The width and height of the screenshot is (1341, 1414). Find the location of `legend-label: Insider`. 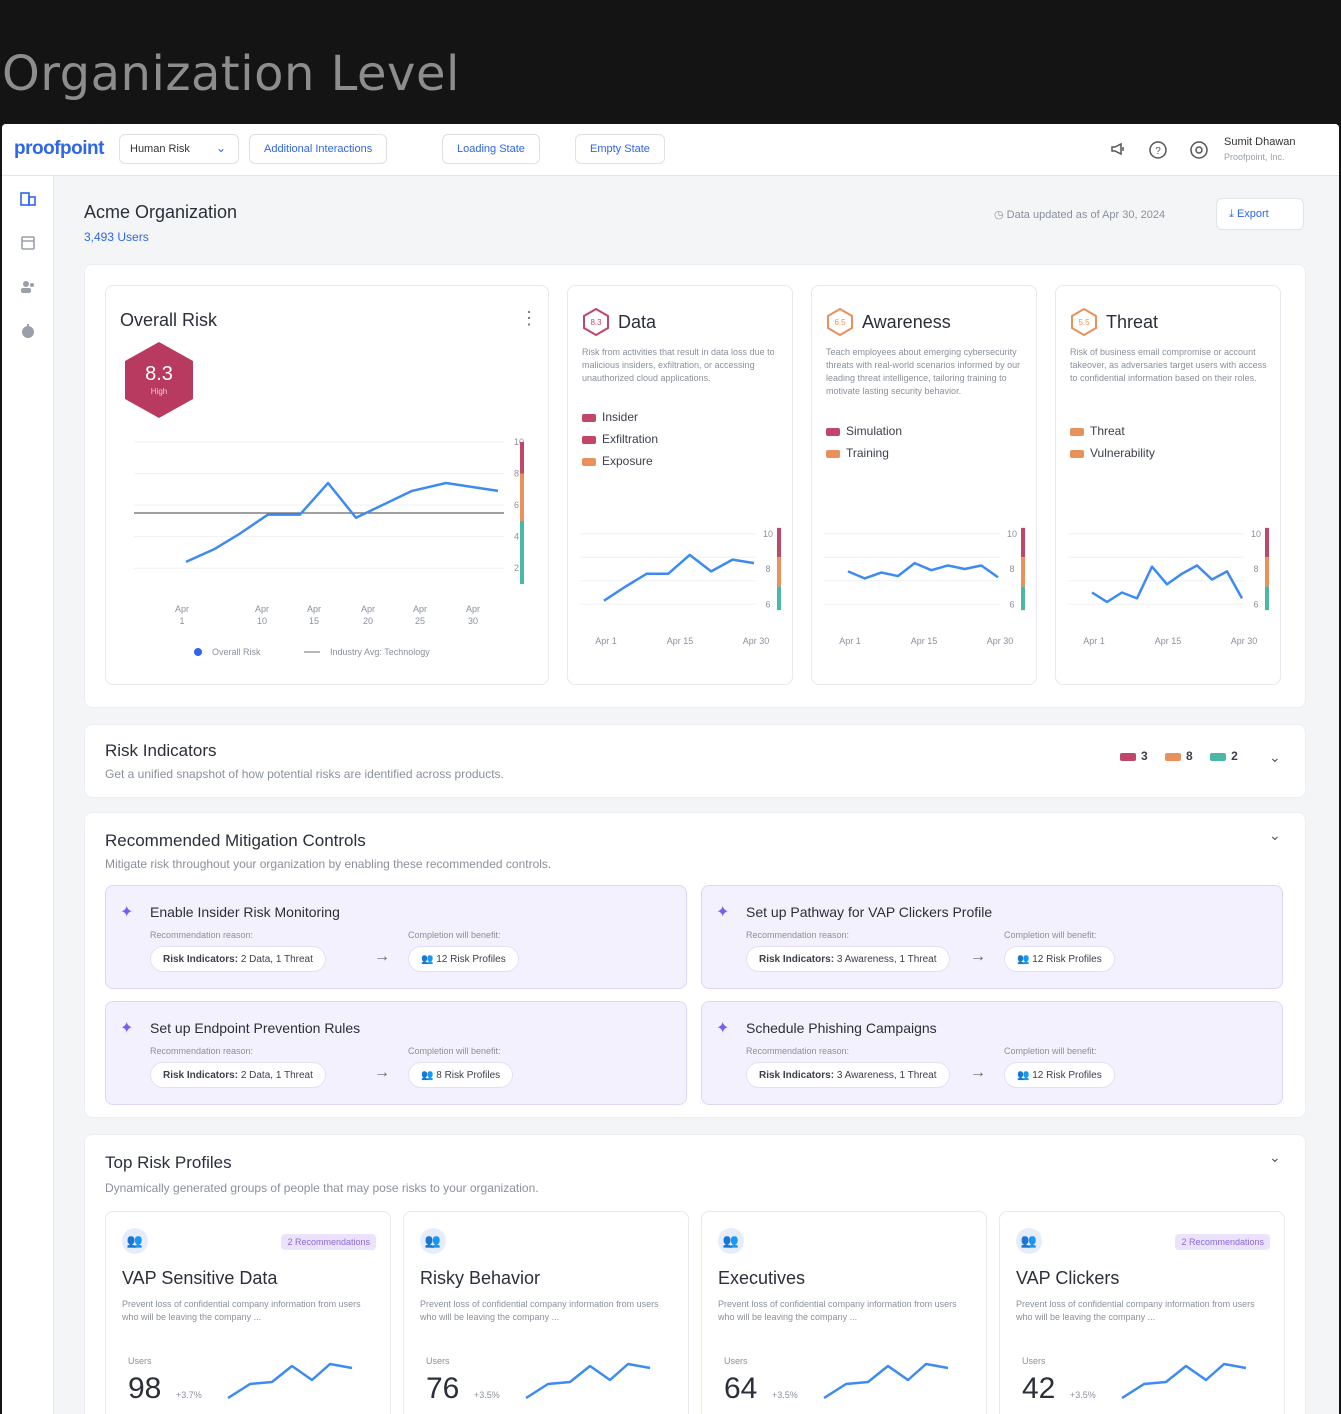

legend-label: Insider is located at coordinates (620, 417).